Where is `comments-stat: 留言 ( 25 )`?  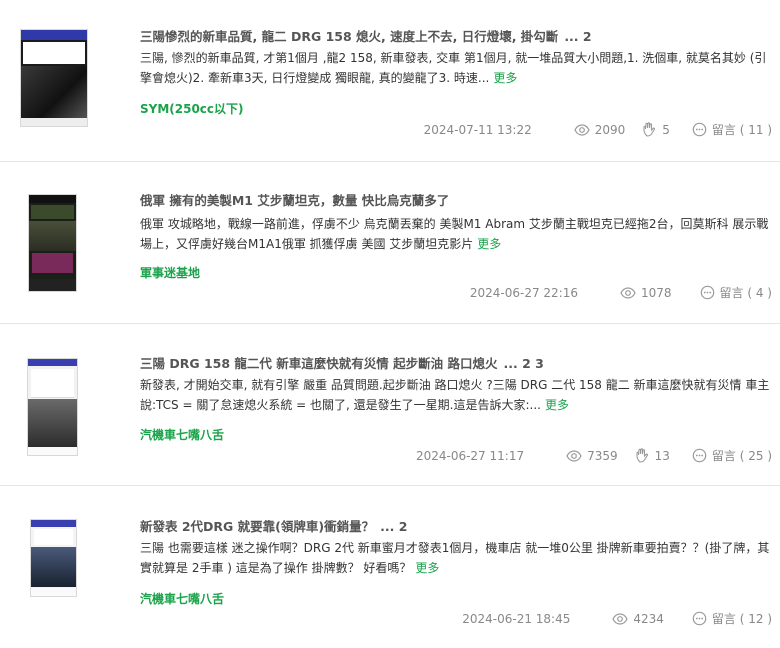
comments-stat: 留言 ( 25 ) is located at coordinates (732, 455).